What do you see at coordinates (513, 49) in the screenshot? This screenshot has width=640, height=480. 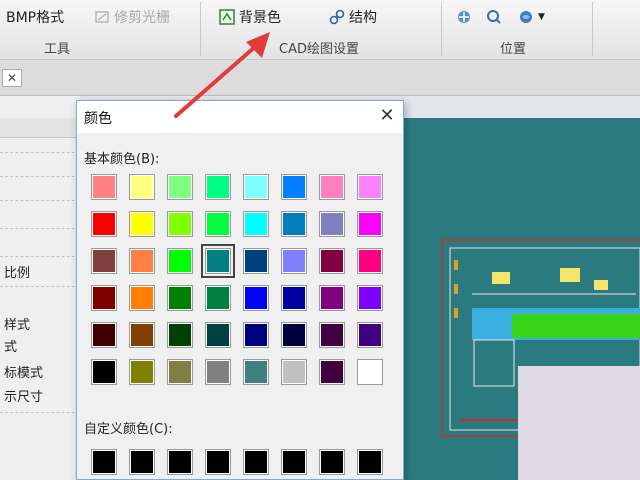 I see `position-caption: 位置` at bounding box center [513, 49].